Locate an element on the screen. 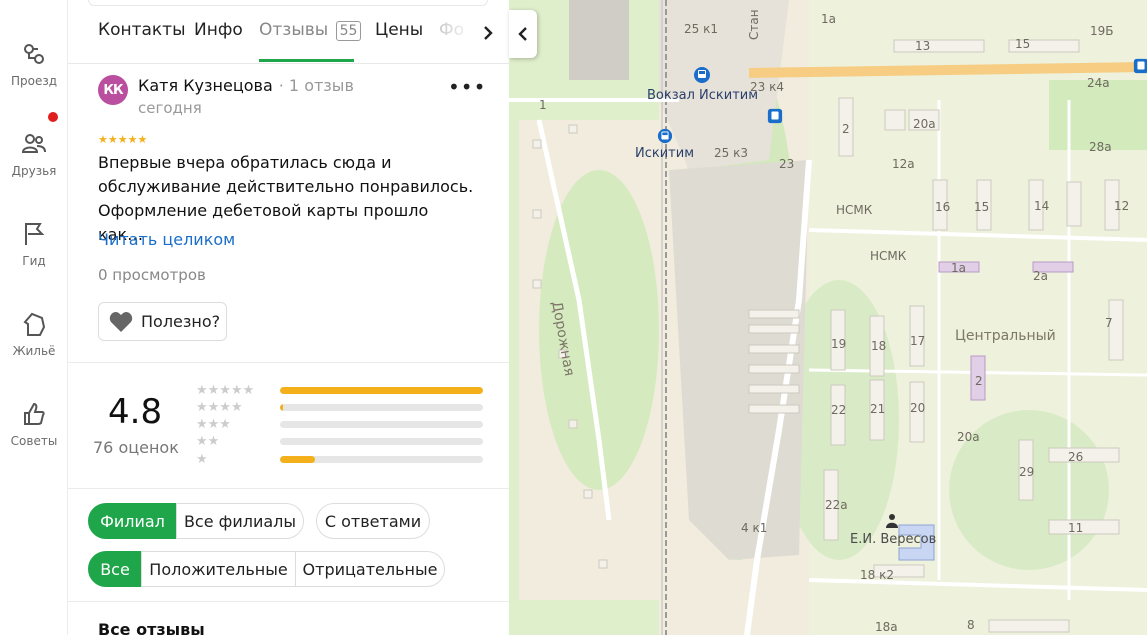 Image resolution: width=1147 pixels, height=635 pixels. map-label: 20 is located at coordinates (918, 408).